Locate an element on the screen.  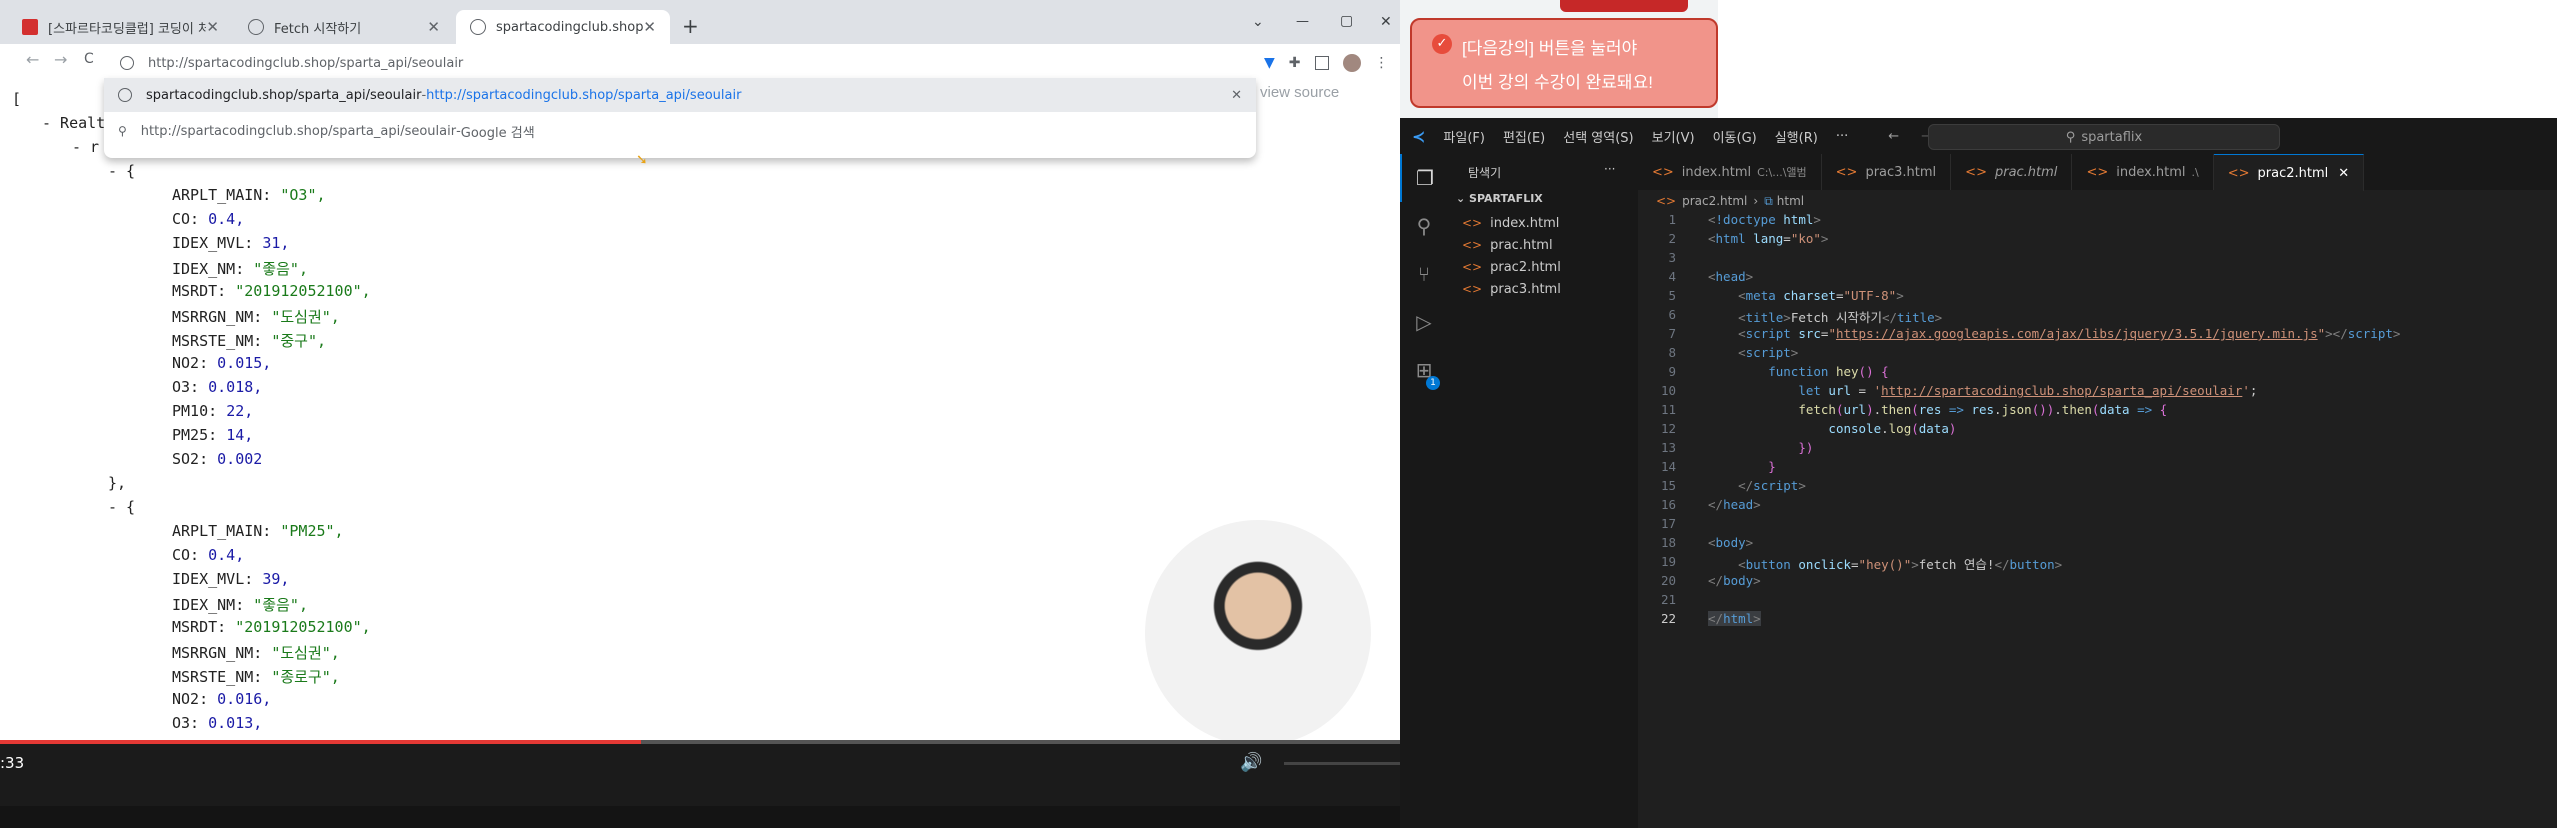
reload-button: C is located at coordinates (89, 59).